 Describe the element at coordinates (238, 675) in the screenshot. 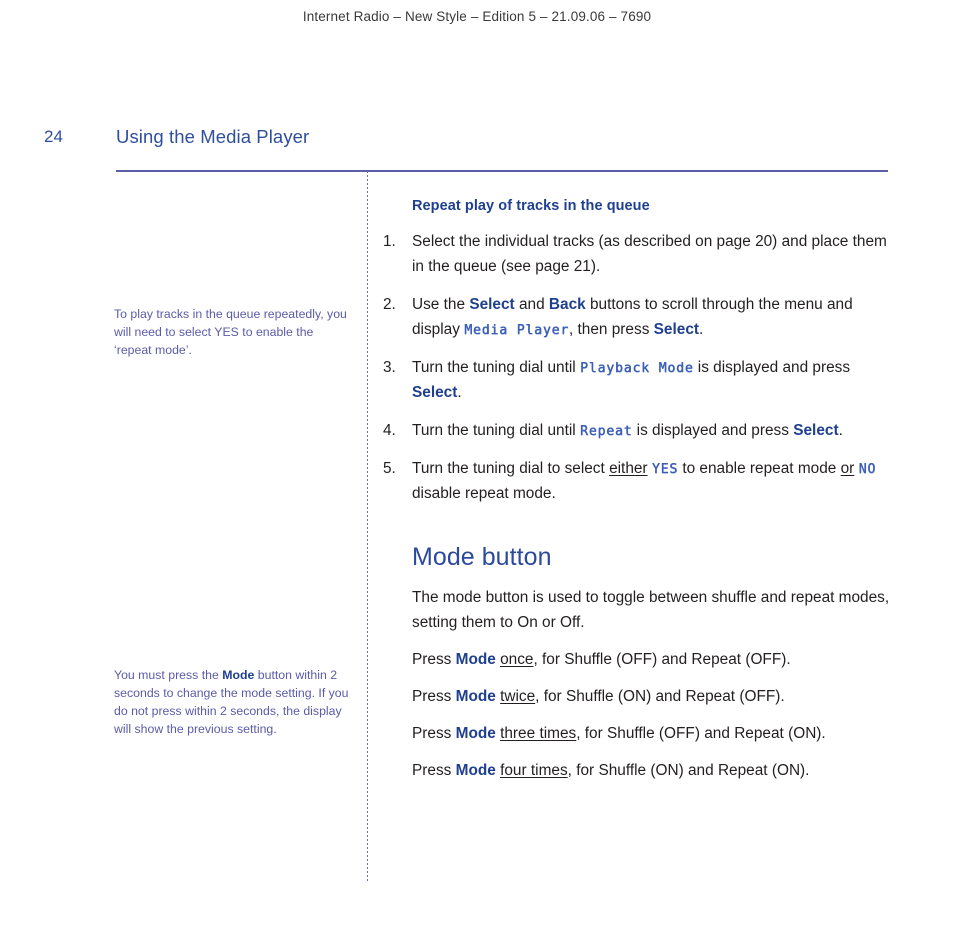

I see `margin-note-emphasis-mode: Mode` at that location.